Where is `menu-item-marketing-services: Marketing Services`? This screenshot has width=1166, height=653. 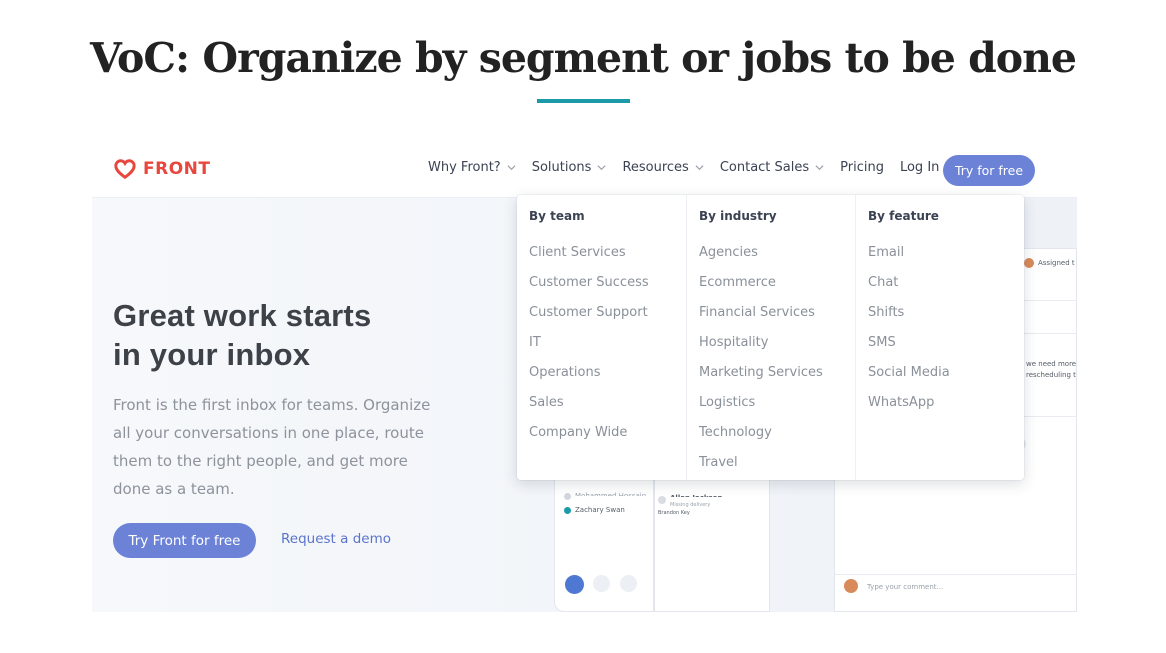
menu-item-marketing-services: Marketing Services is located at coordinates (777, 380).